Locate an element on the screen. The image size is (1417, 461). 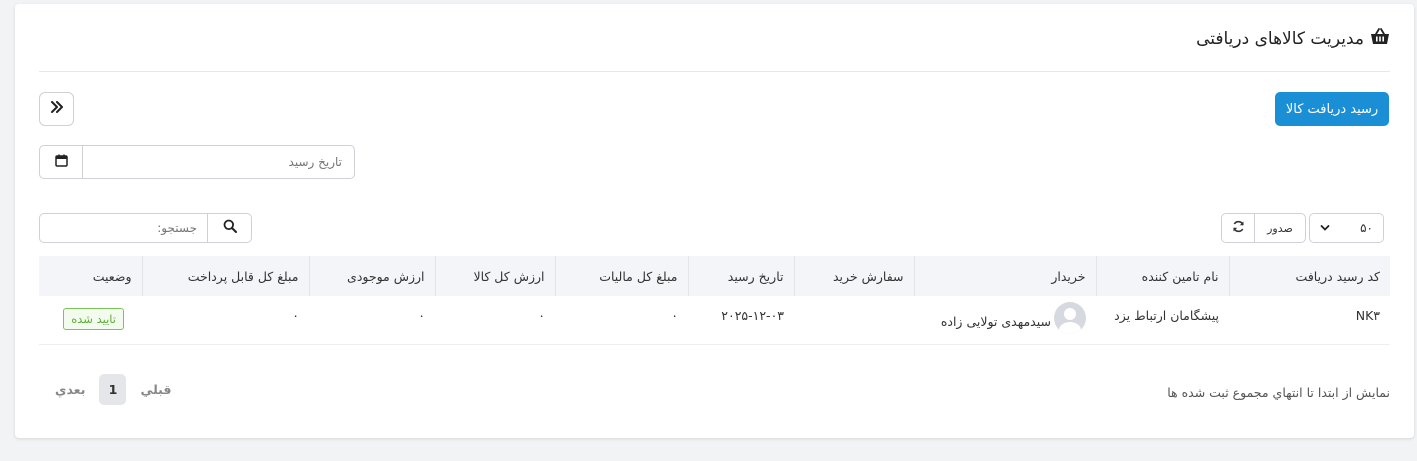
basket-icon is located at coordinates (1380, 39).